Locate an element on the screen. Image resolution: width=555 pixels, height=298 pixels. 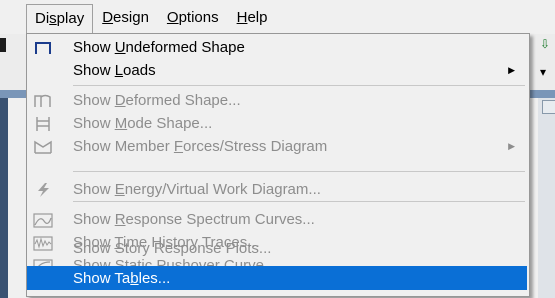
undeformed-shape-icon is located at coordinates (43, 48).